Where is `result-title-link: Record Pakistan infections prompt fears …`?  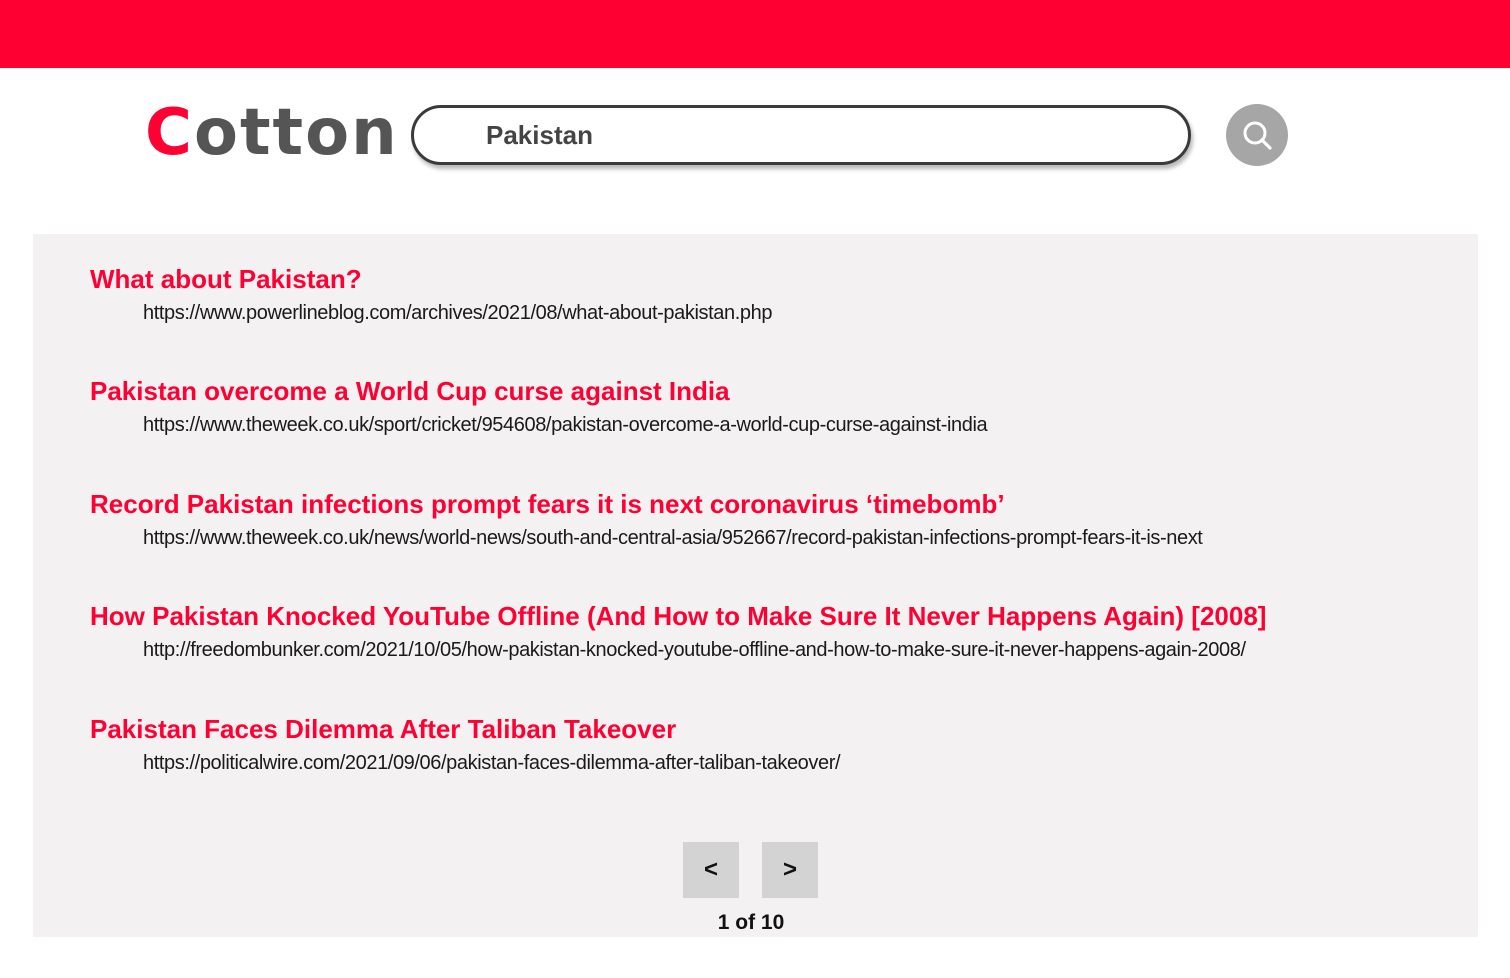 result-title-link: Record Pakistan infections prompt fears … is located at coordinates (780, 504).